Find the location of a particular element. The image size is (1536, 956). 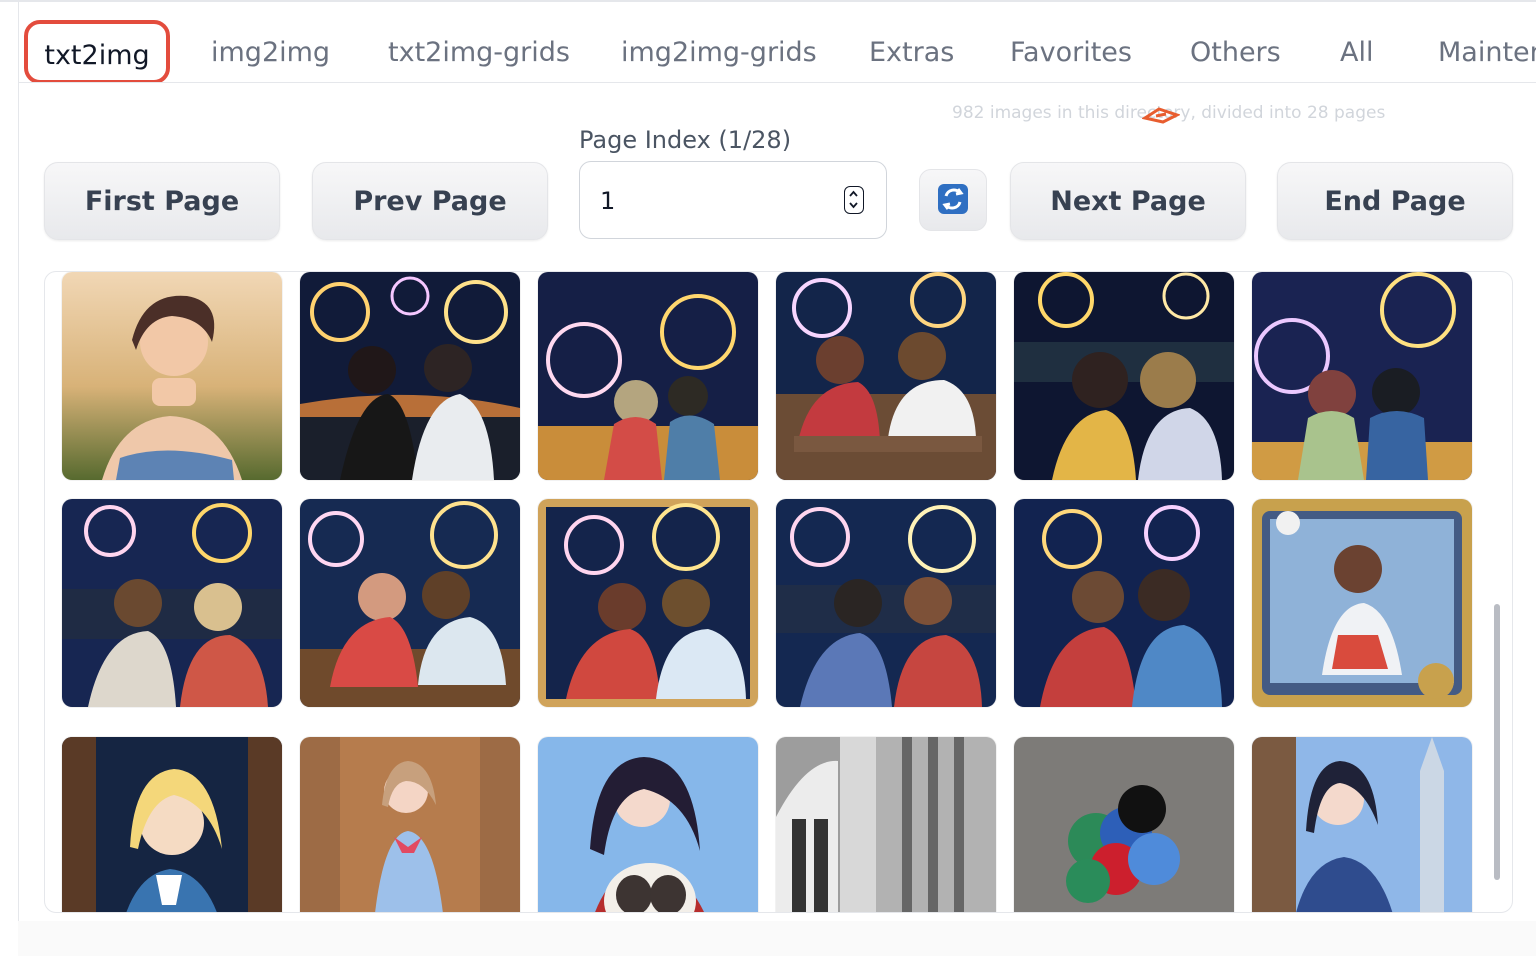

tab-img2img: img2img is located at coordinates (270, 51).